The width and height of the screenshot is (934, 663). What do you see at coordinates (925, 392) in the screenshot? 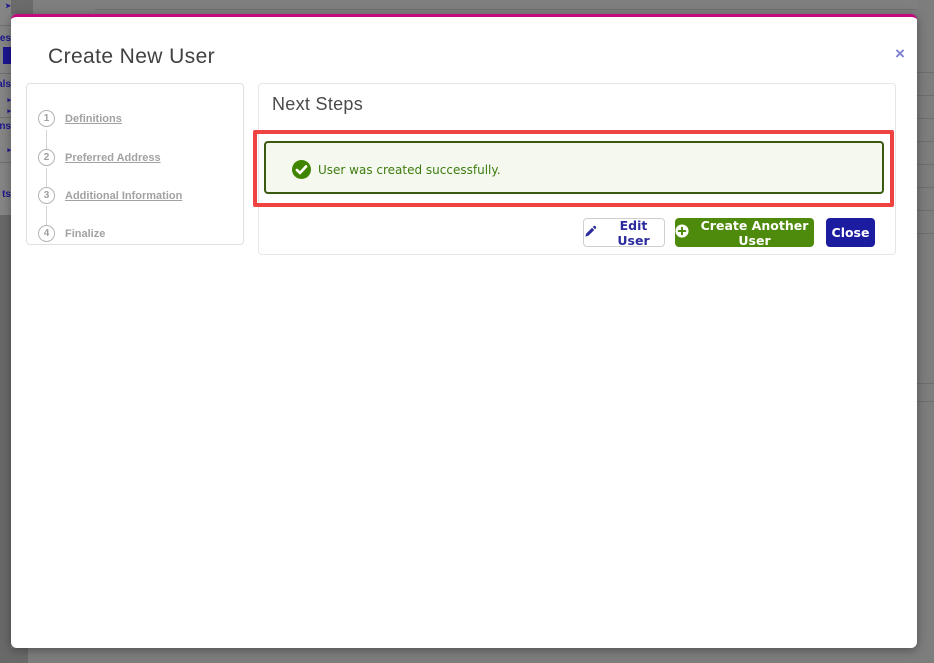
I see `table-row-divider` at bounding box center [925, 392].